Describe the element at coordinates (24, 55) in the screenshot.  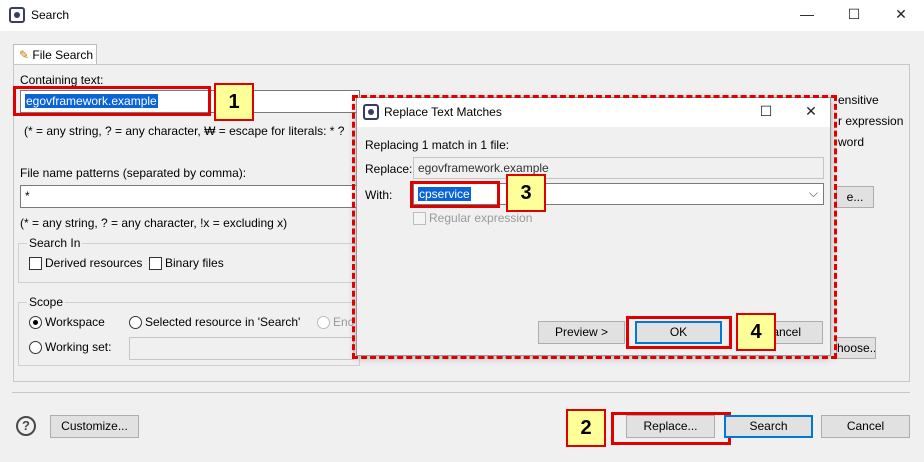
I see `file-search-icon: ✎` at that location.